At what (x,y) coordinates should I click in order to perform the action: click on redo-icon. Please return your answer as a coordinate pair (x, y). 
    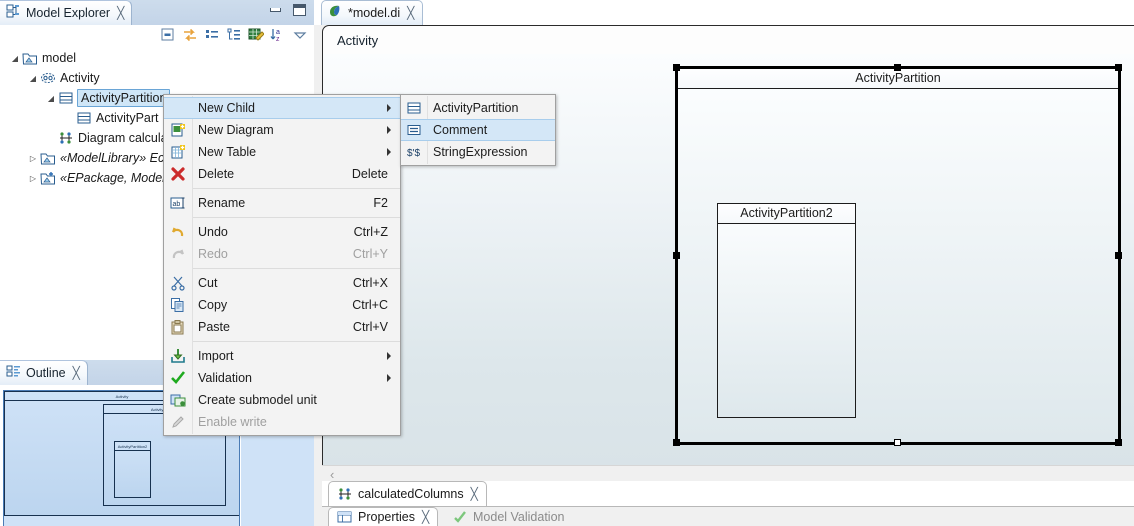
    Looking at the image, I should click on (178, 254).